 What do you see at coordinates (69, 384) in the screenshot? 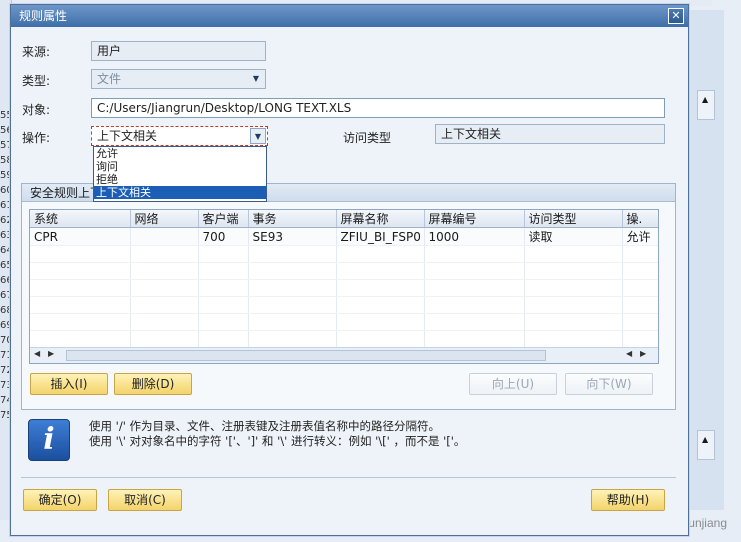
I see `insert-button: 插入(I)` at bounding box center [69, 384].